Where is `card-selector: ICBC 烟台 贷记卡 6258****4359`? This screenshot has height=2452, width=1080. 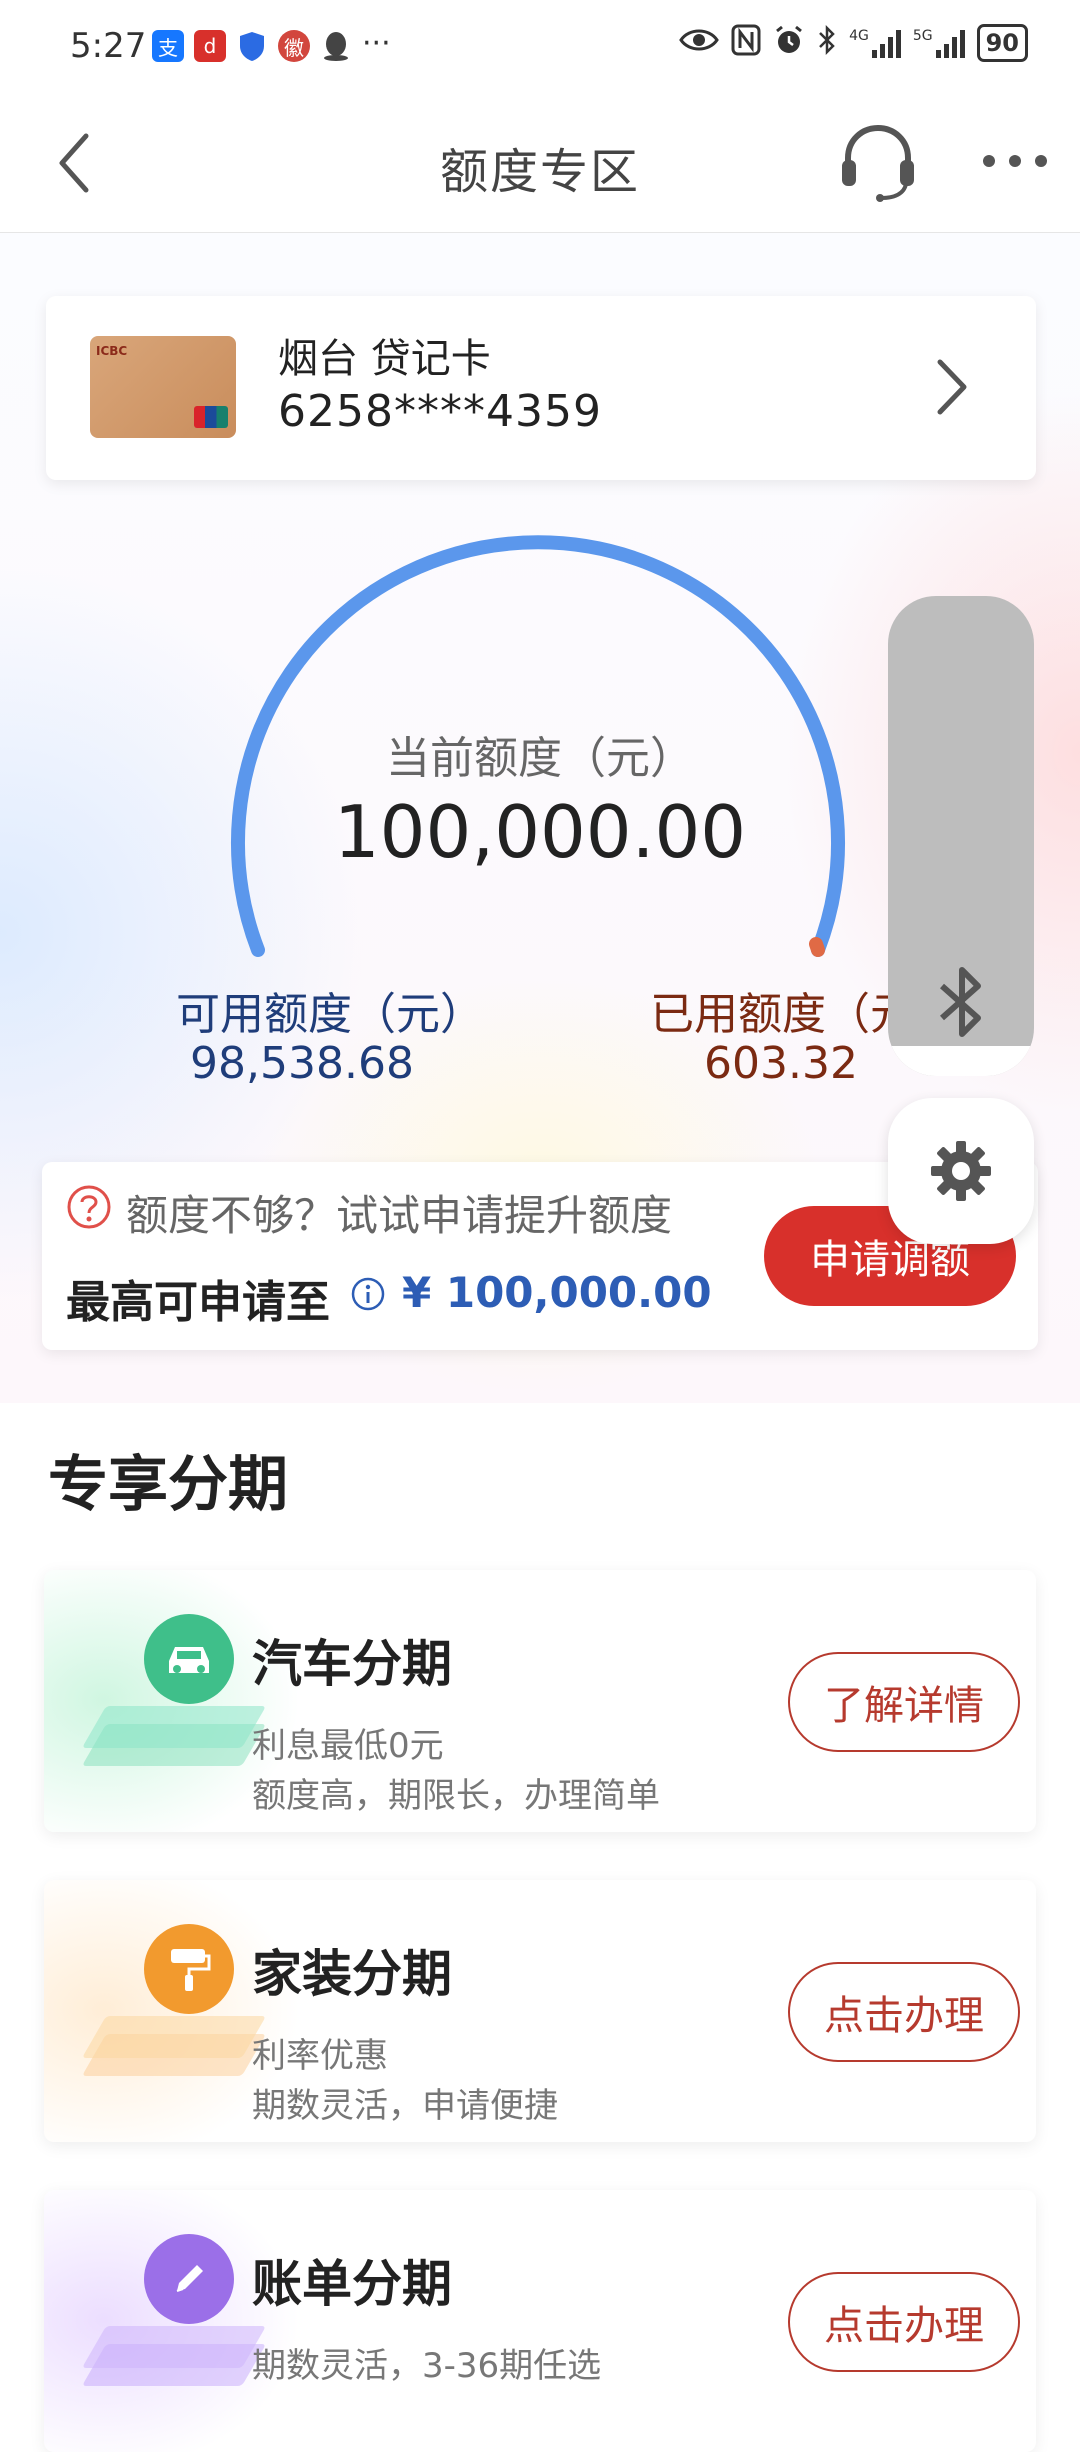 card-selector: ICBC 烟台 贷记卡 6258****4359 is located at coordinates (541, 388).